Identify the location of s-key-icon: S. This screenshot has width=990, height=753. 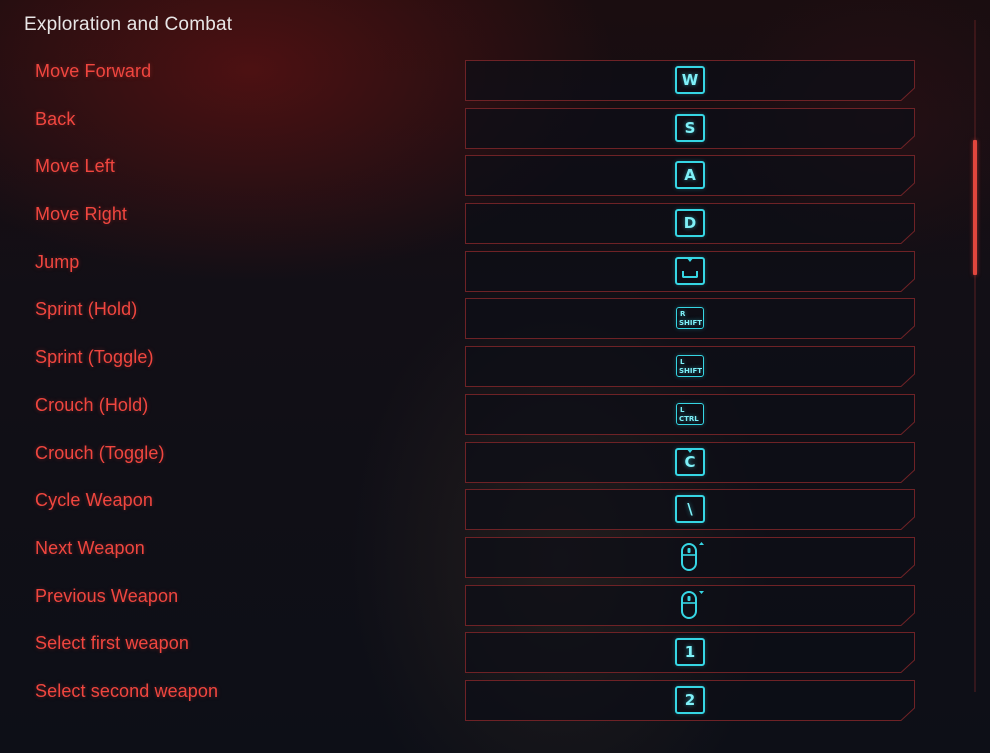
(690, 127).